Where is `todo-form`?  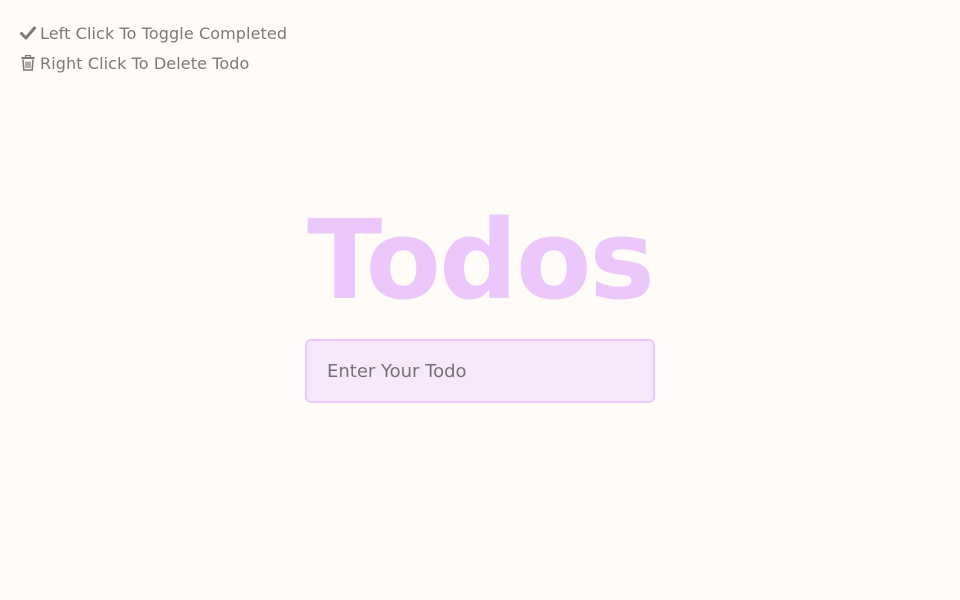 todo-form is located at coordinates (480, 371).